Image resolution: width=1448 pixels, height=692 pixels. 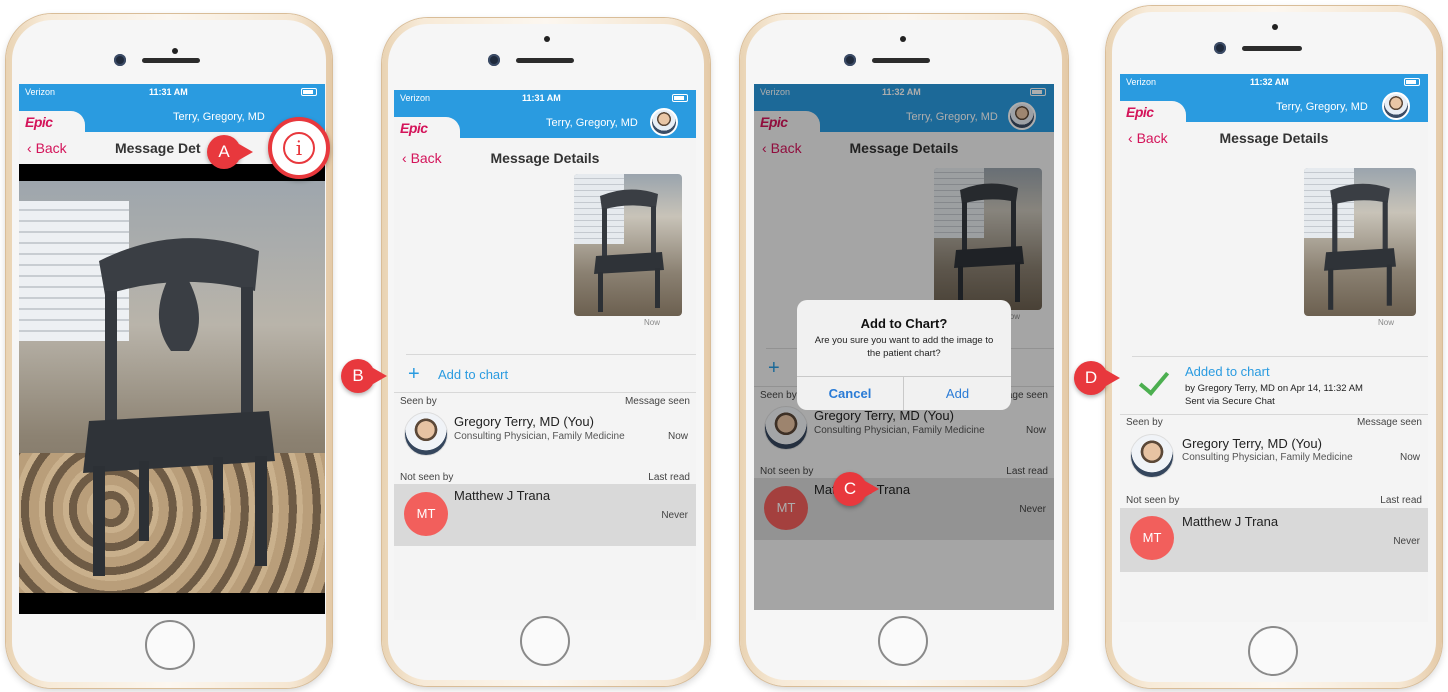 I want to click on full-photo, so click(x=172, y=387).